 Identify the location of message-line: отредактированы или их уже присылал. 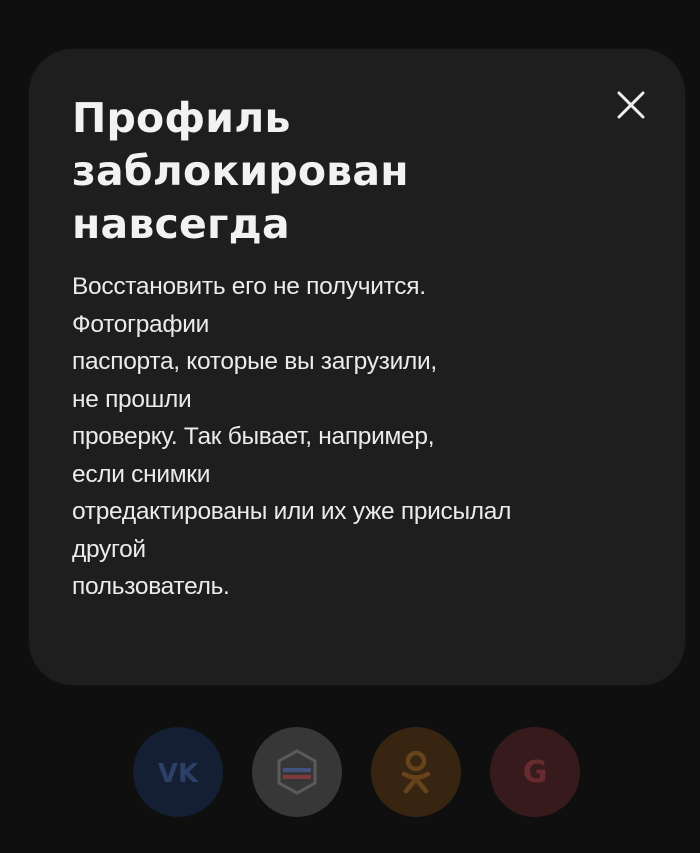
(292, 511).